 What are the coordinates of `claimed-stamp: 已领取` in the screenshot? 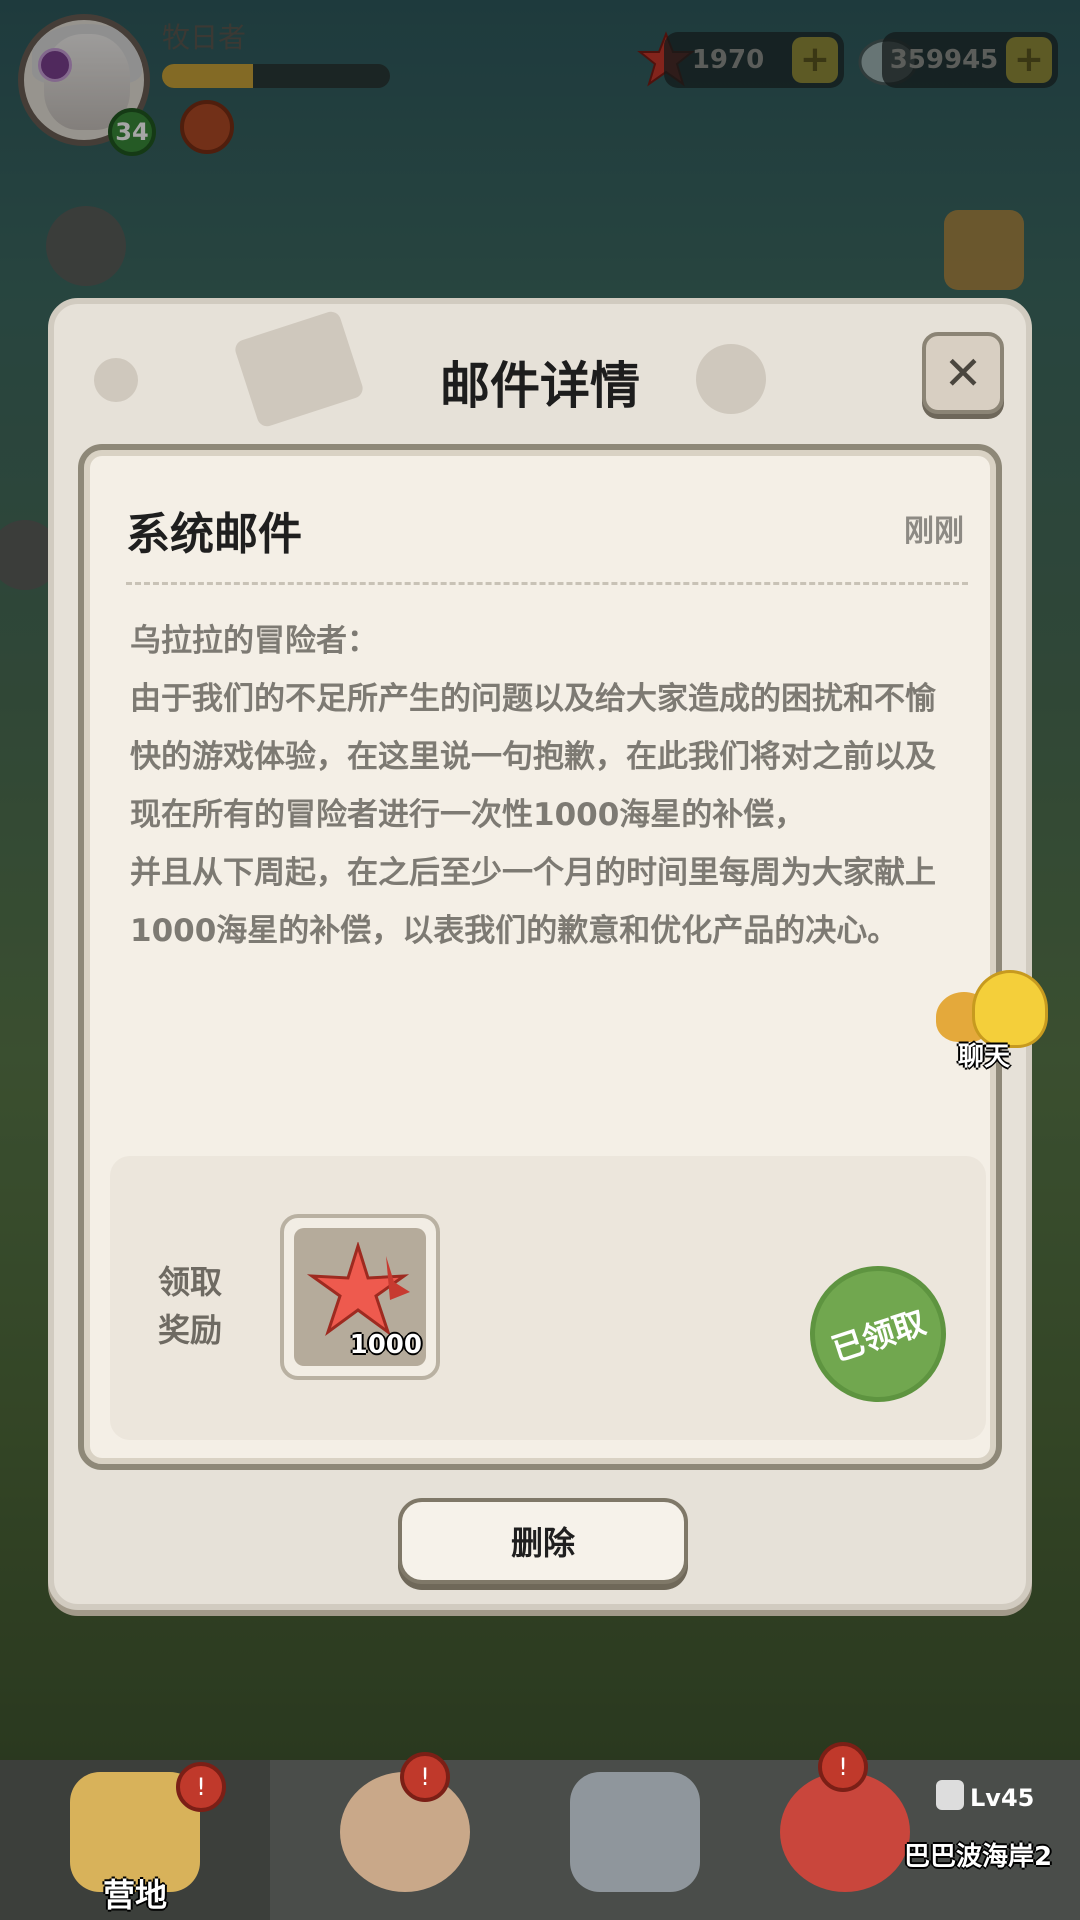 It's located at (878, 1334).